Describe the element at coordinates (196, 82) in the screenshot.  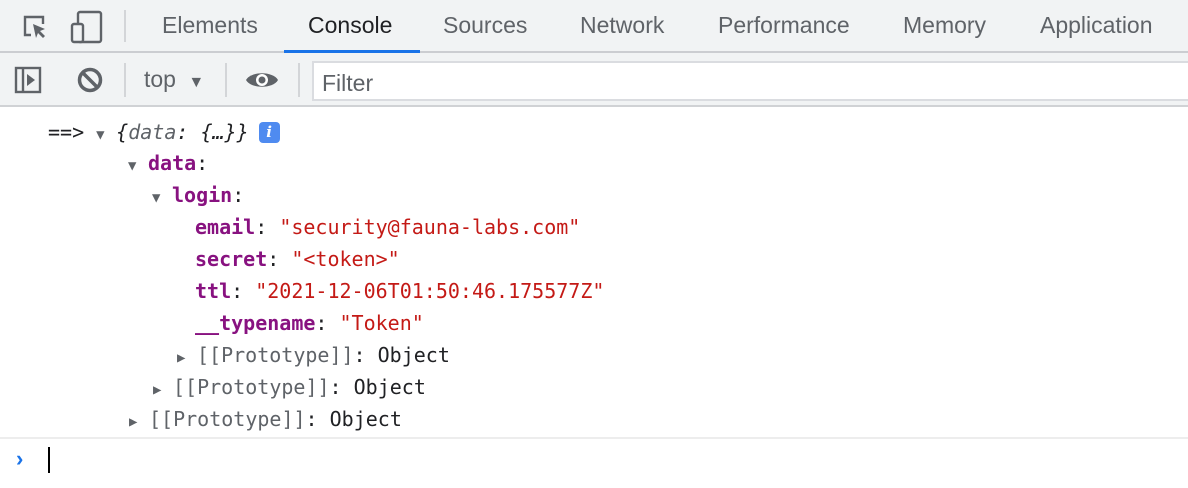
I see `dropdown-arrow-icon: ▼` at that location.